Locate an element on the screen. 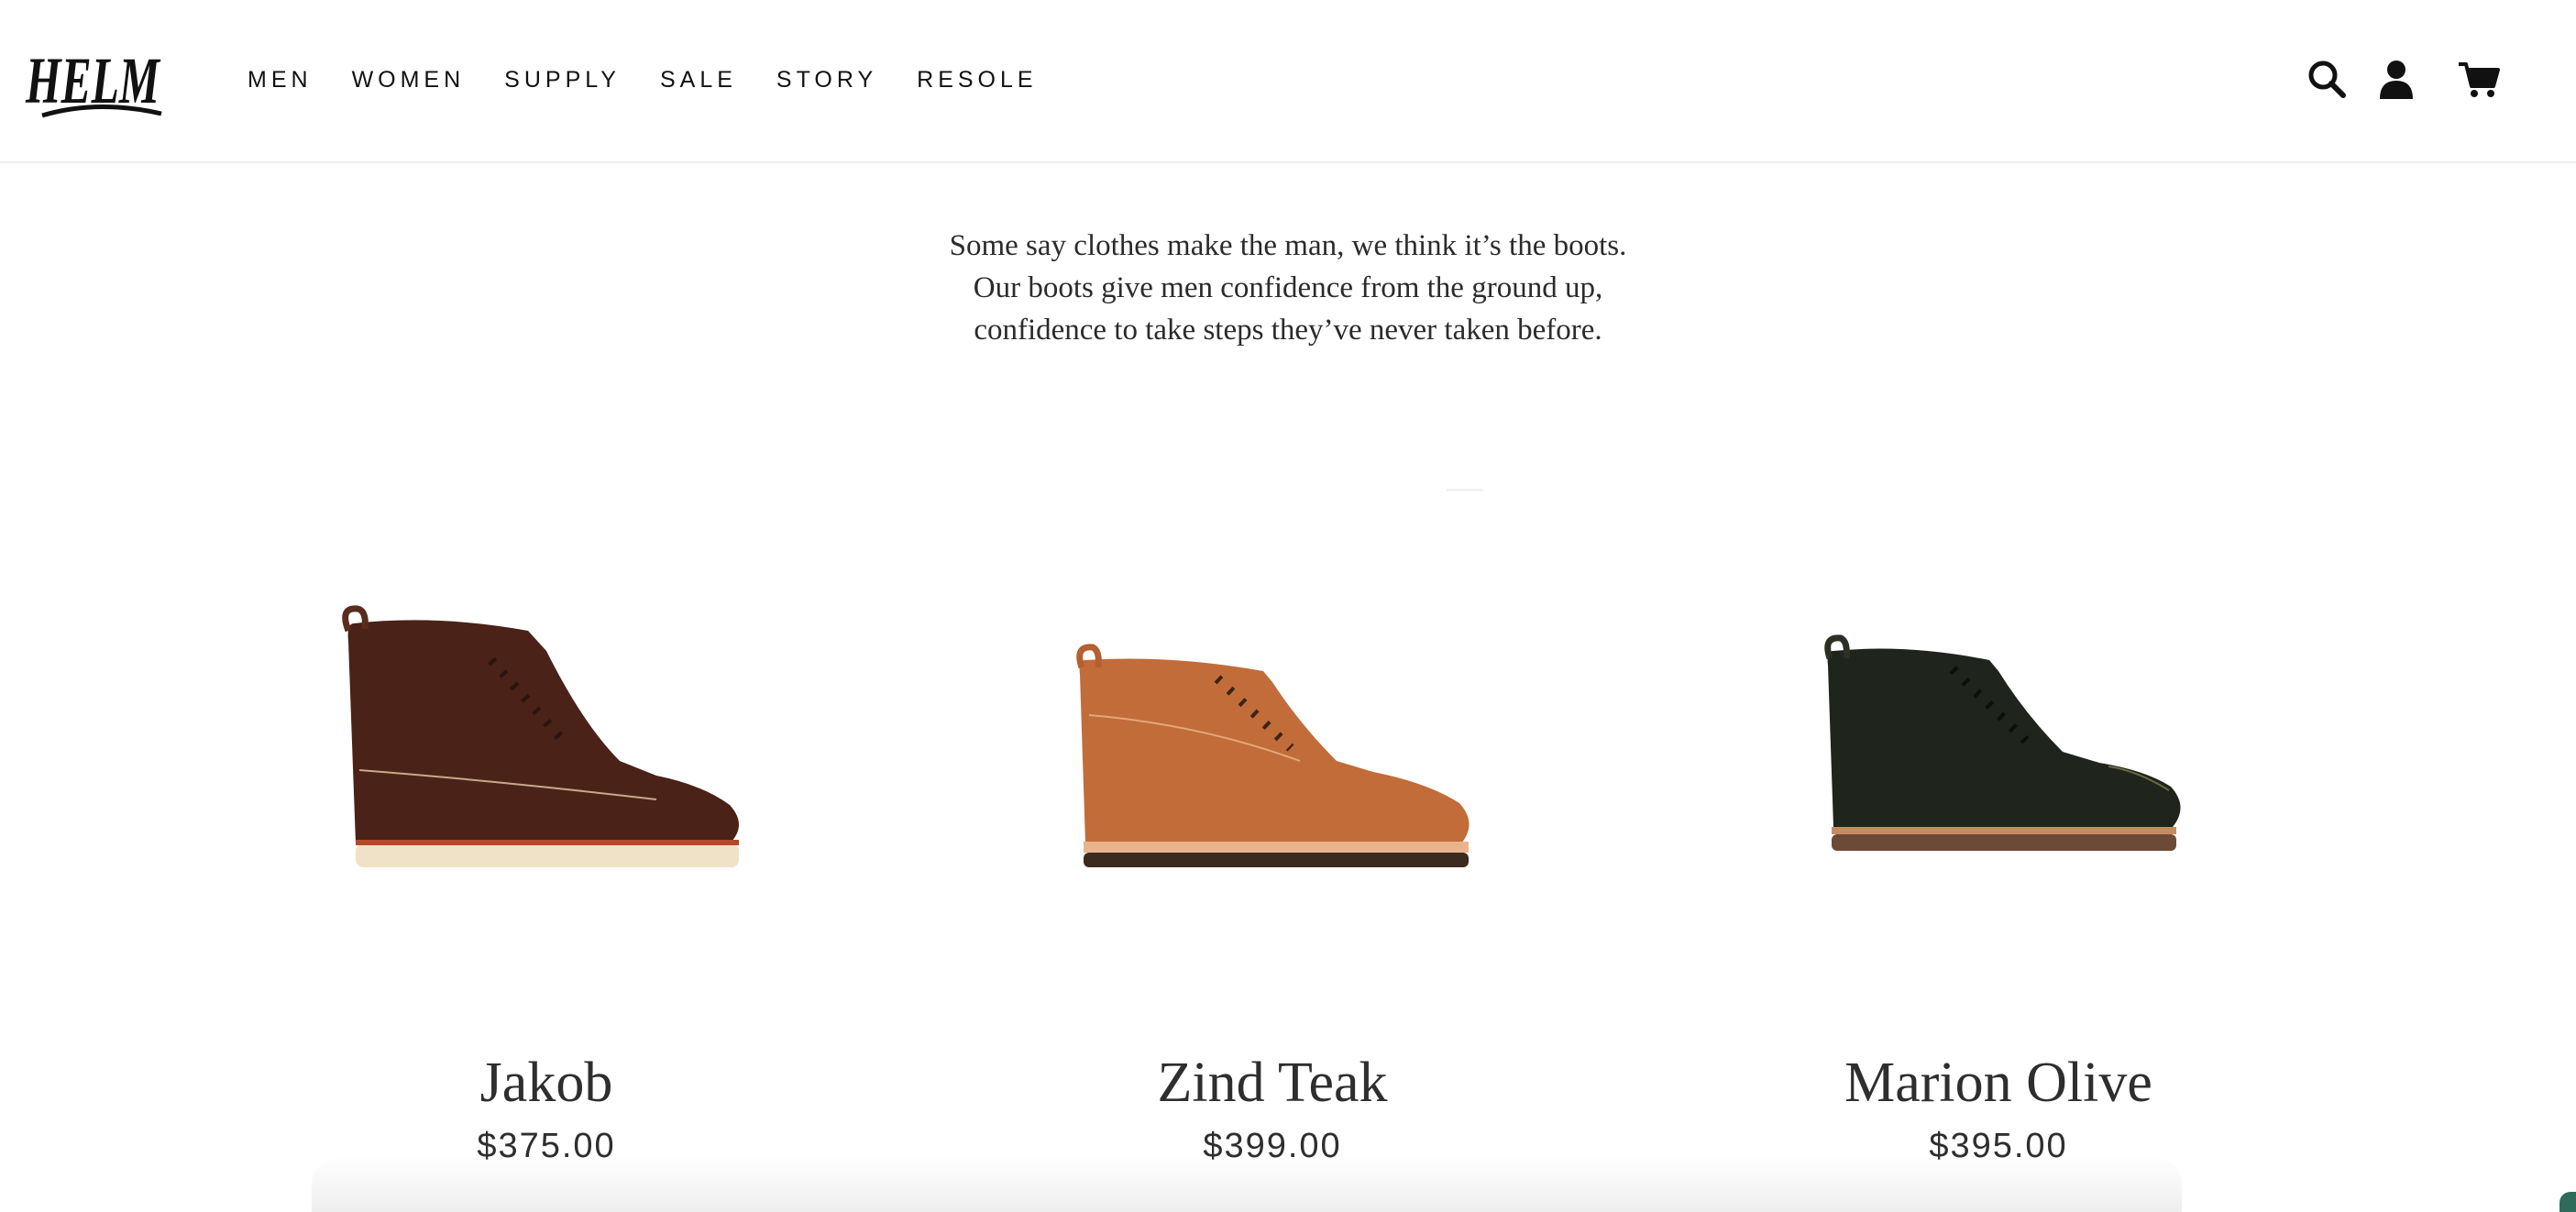 This screenshot has height=1212, width=2576. bottom-shade is located at coordinates (1247, 1184).